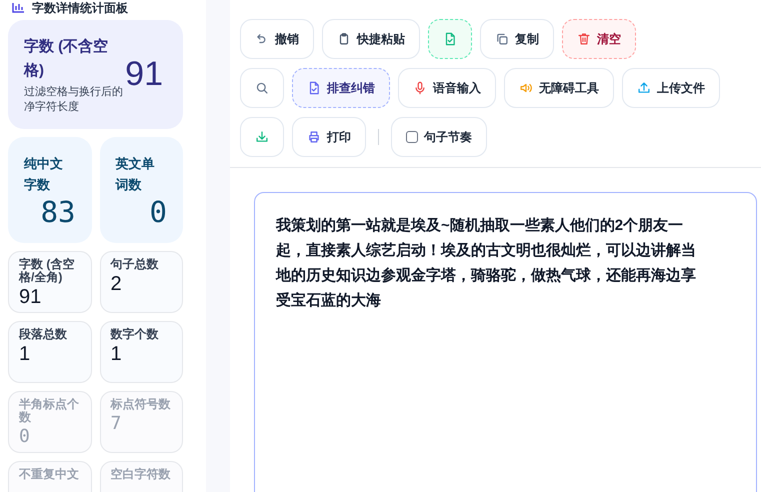 The width and height of the screenshot is (761, 492). I want to click on checkbox-box, so click(412, 137).